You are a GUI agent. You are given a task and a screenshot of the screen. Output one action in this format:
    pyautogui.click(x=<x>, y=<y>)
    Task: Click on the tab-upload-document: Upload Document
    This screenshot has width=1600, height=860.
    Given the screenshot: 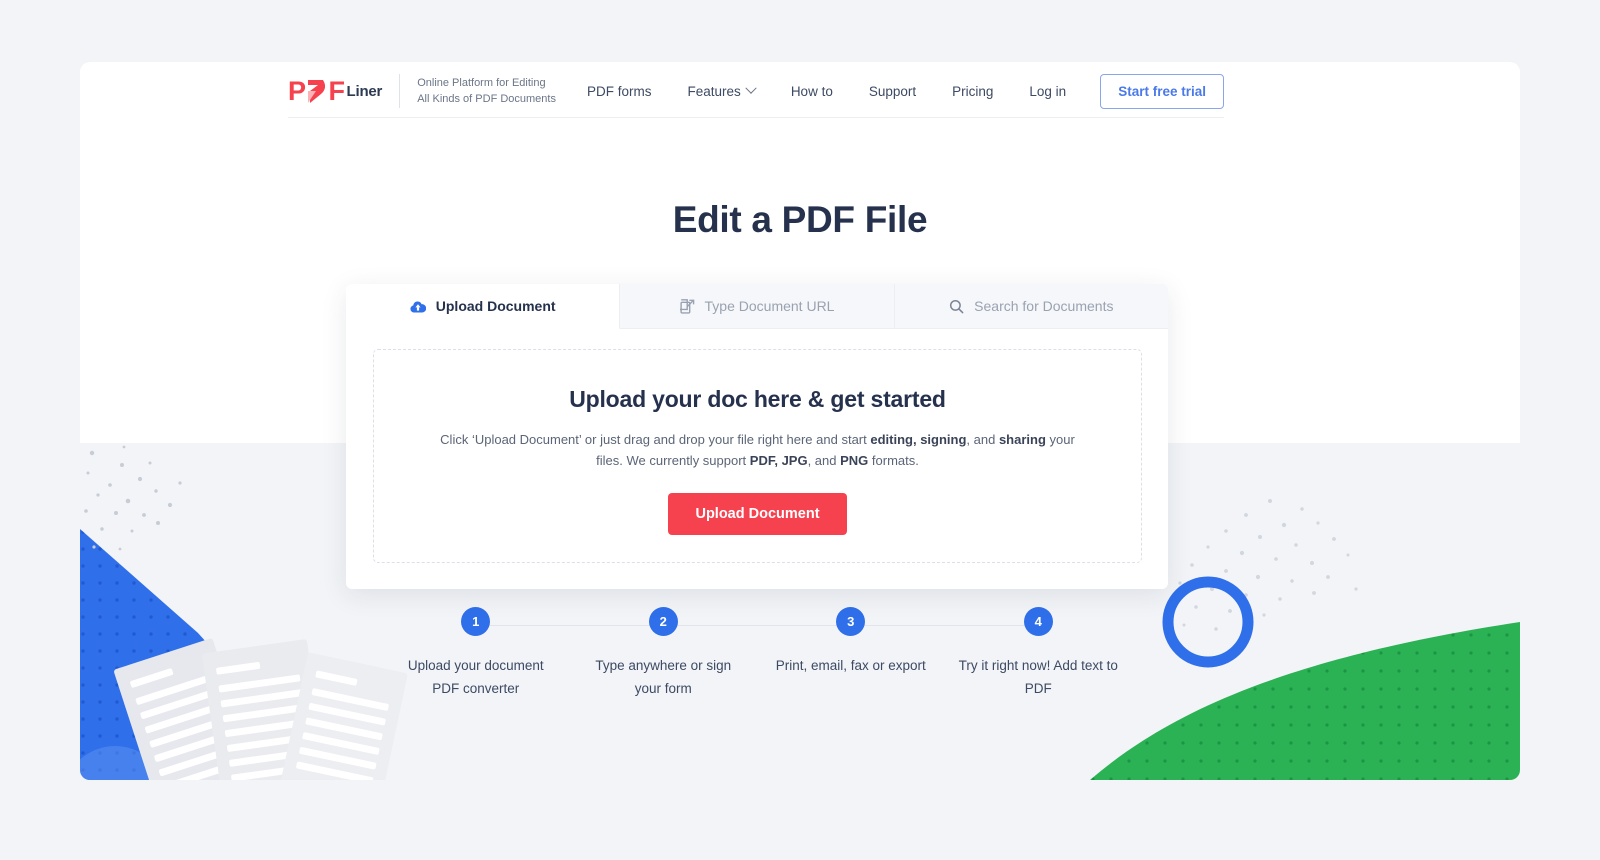 What is the action you would take?
    pyautogui.click(x=483, y=306)
    